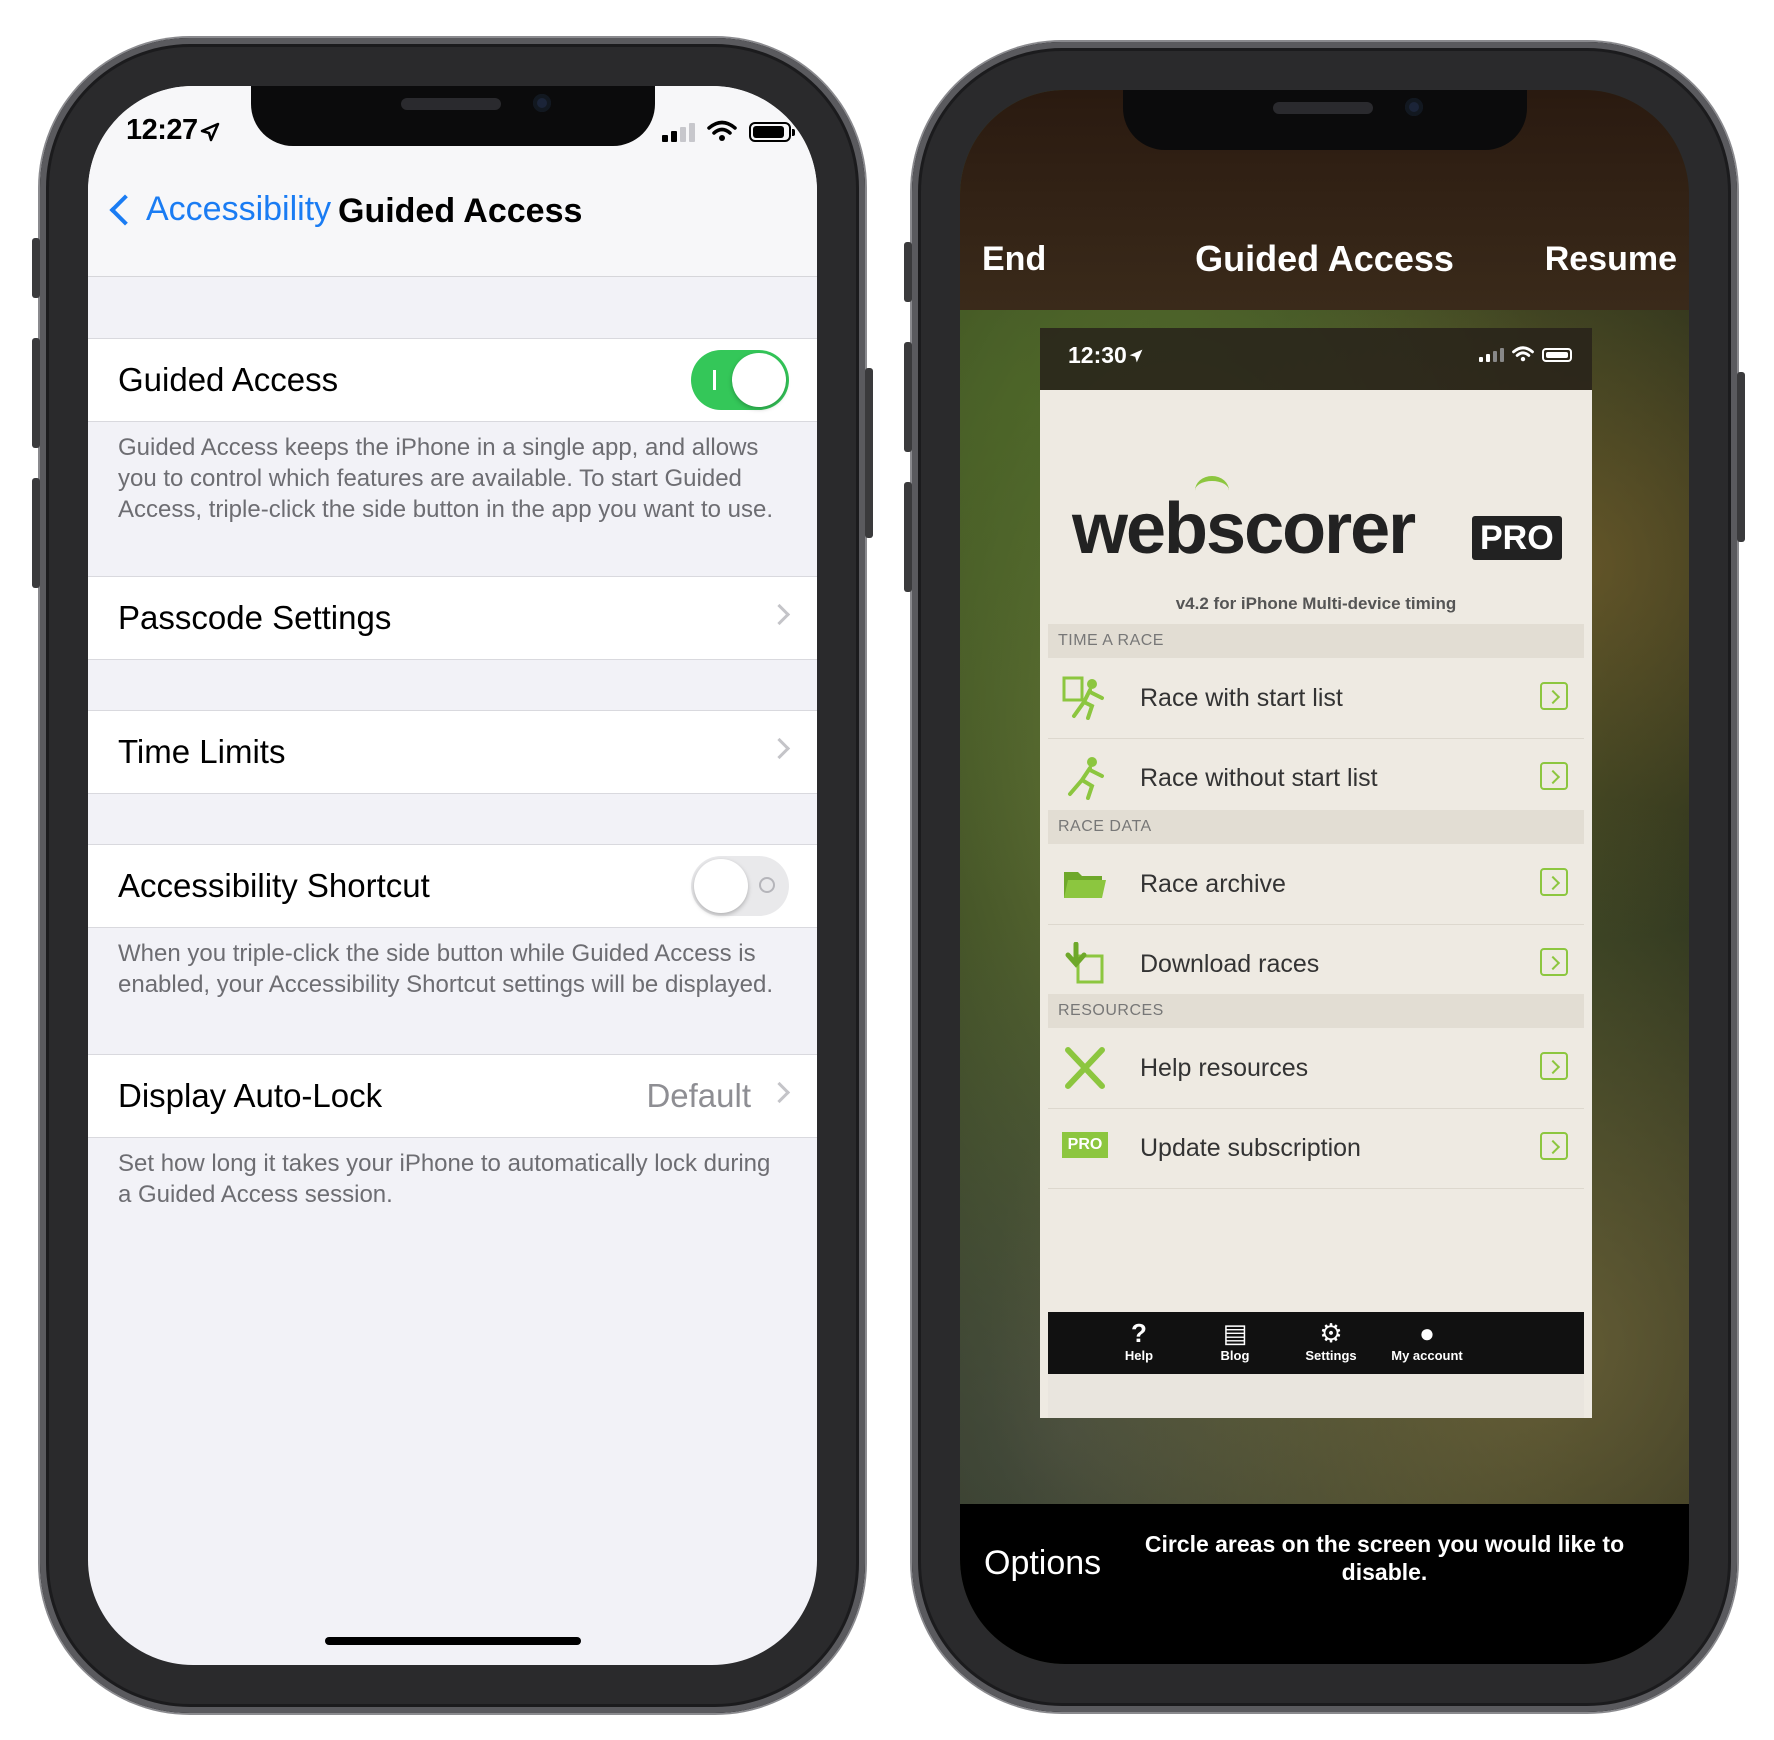  I want to click on app-bottom-area, so click(1316, 1396).